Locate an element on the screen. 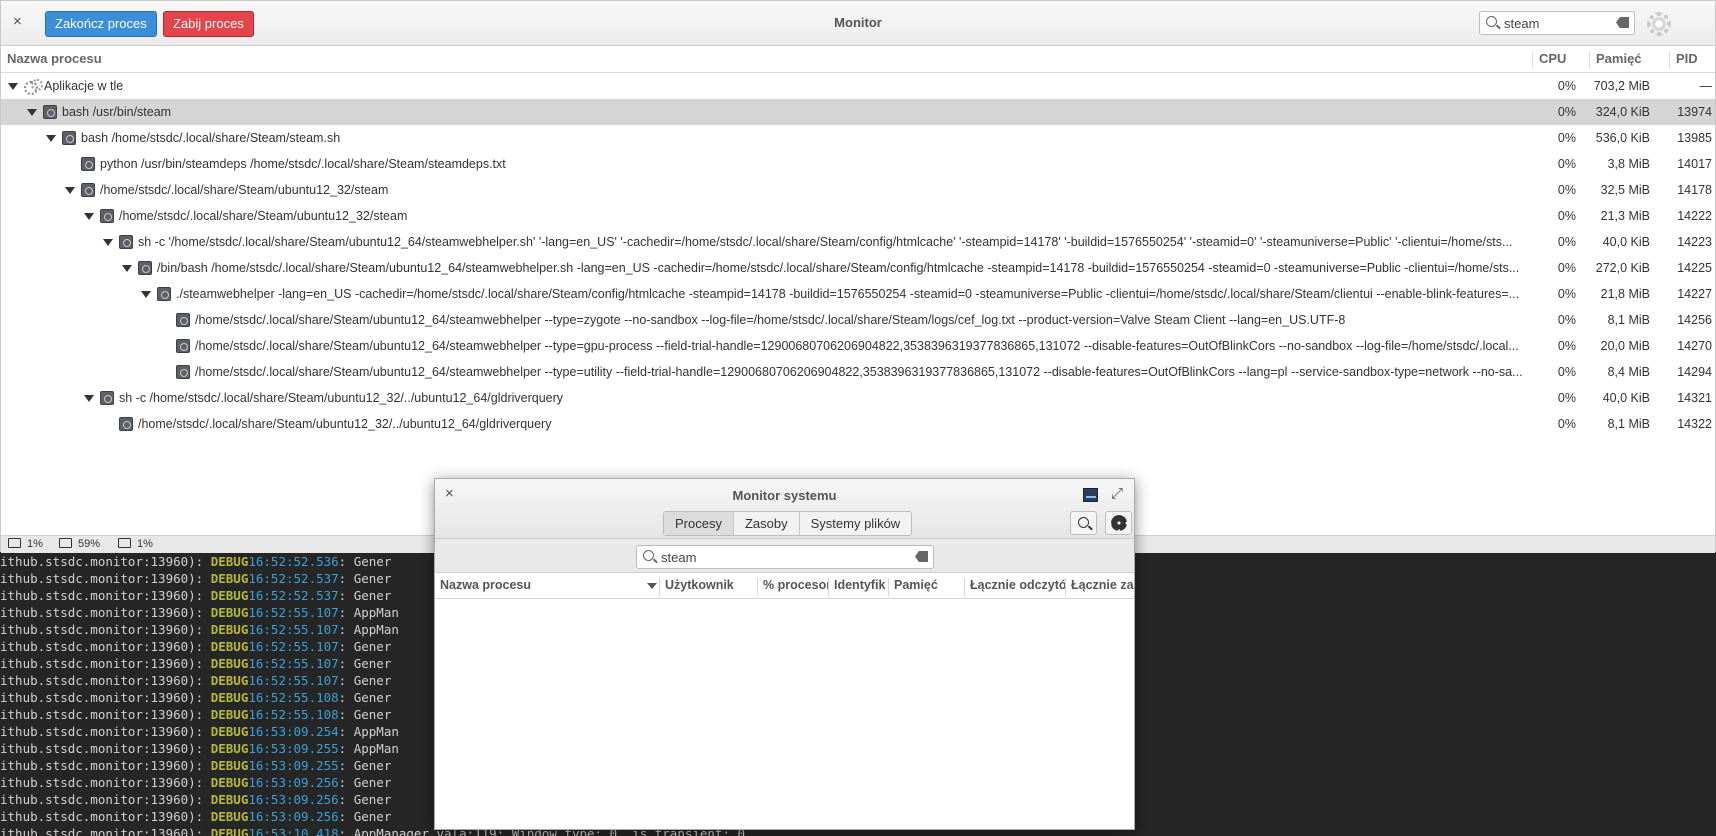  memory-usage: 59% is located at coordinates (89, 544).